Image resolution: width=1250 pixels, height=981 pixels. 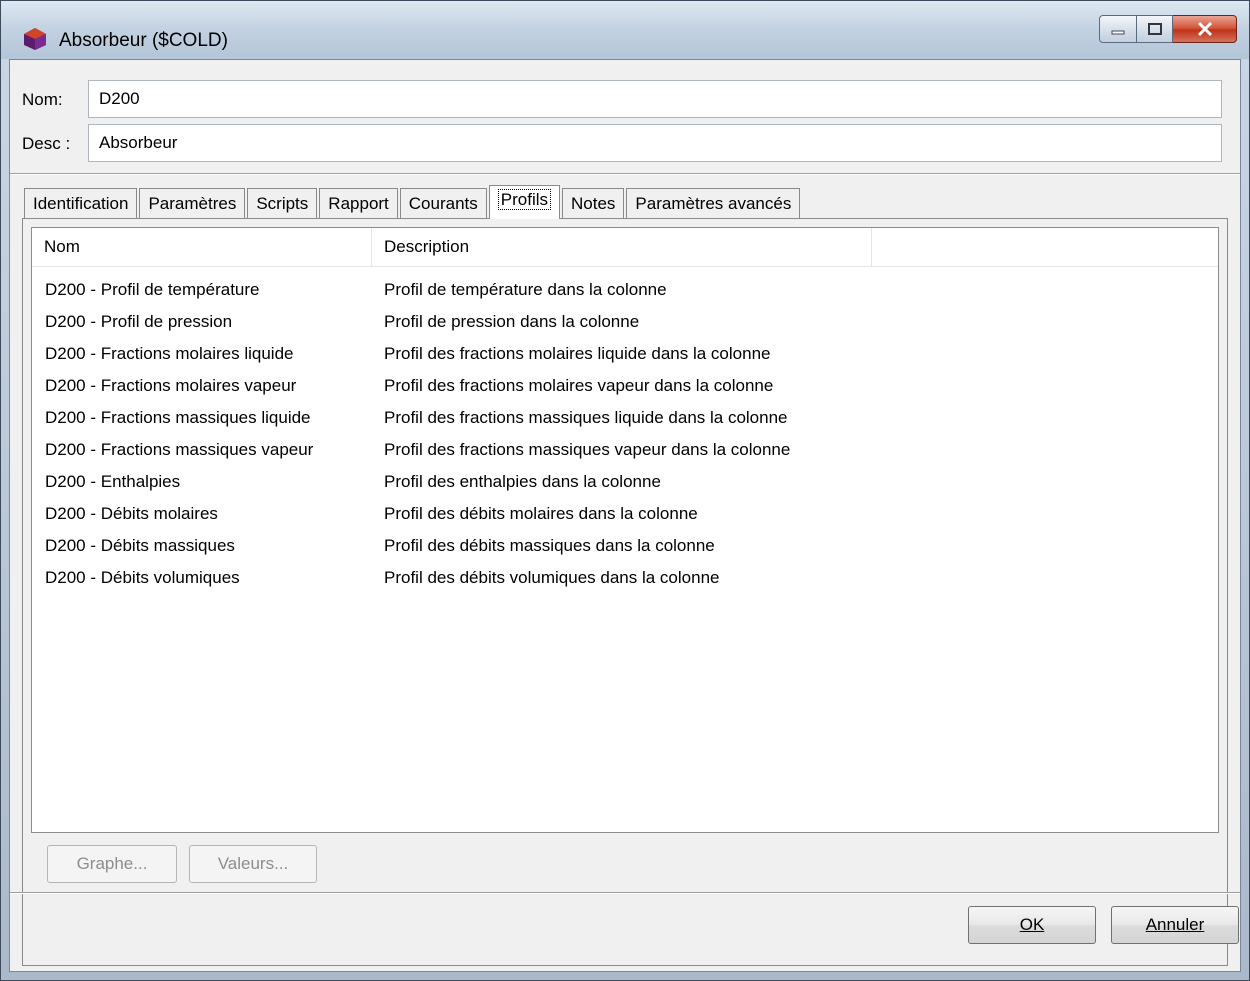 I want to click on annuler-button: Annuler, so click(x=1175, y=925).